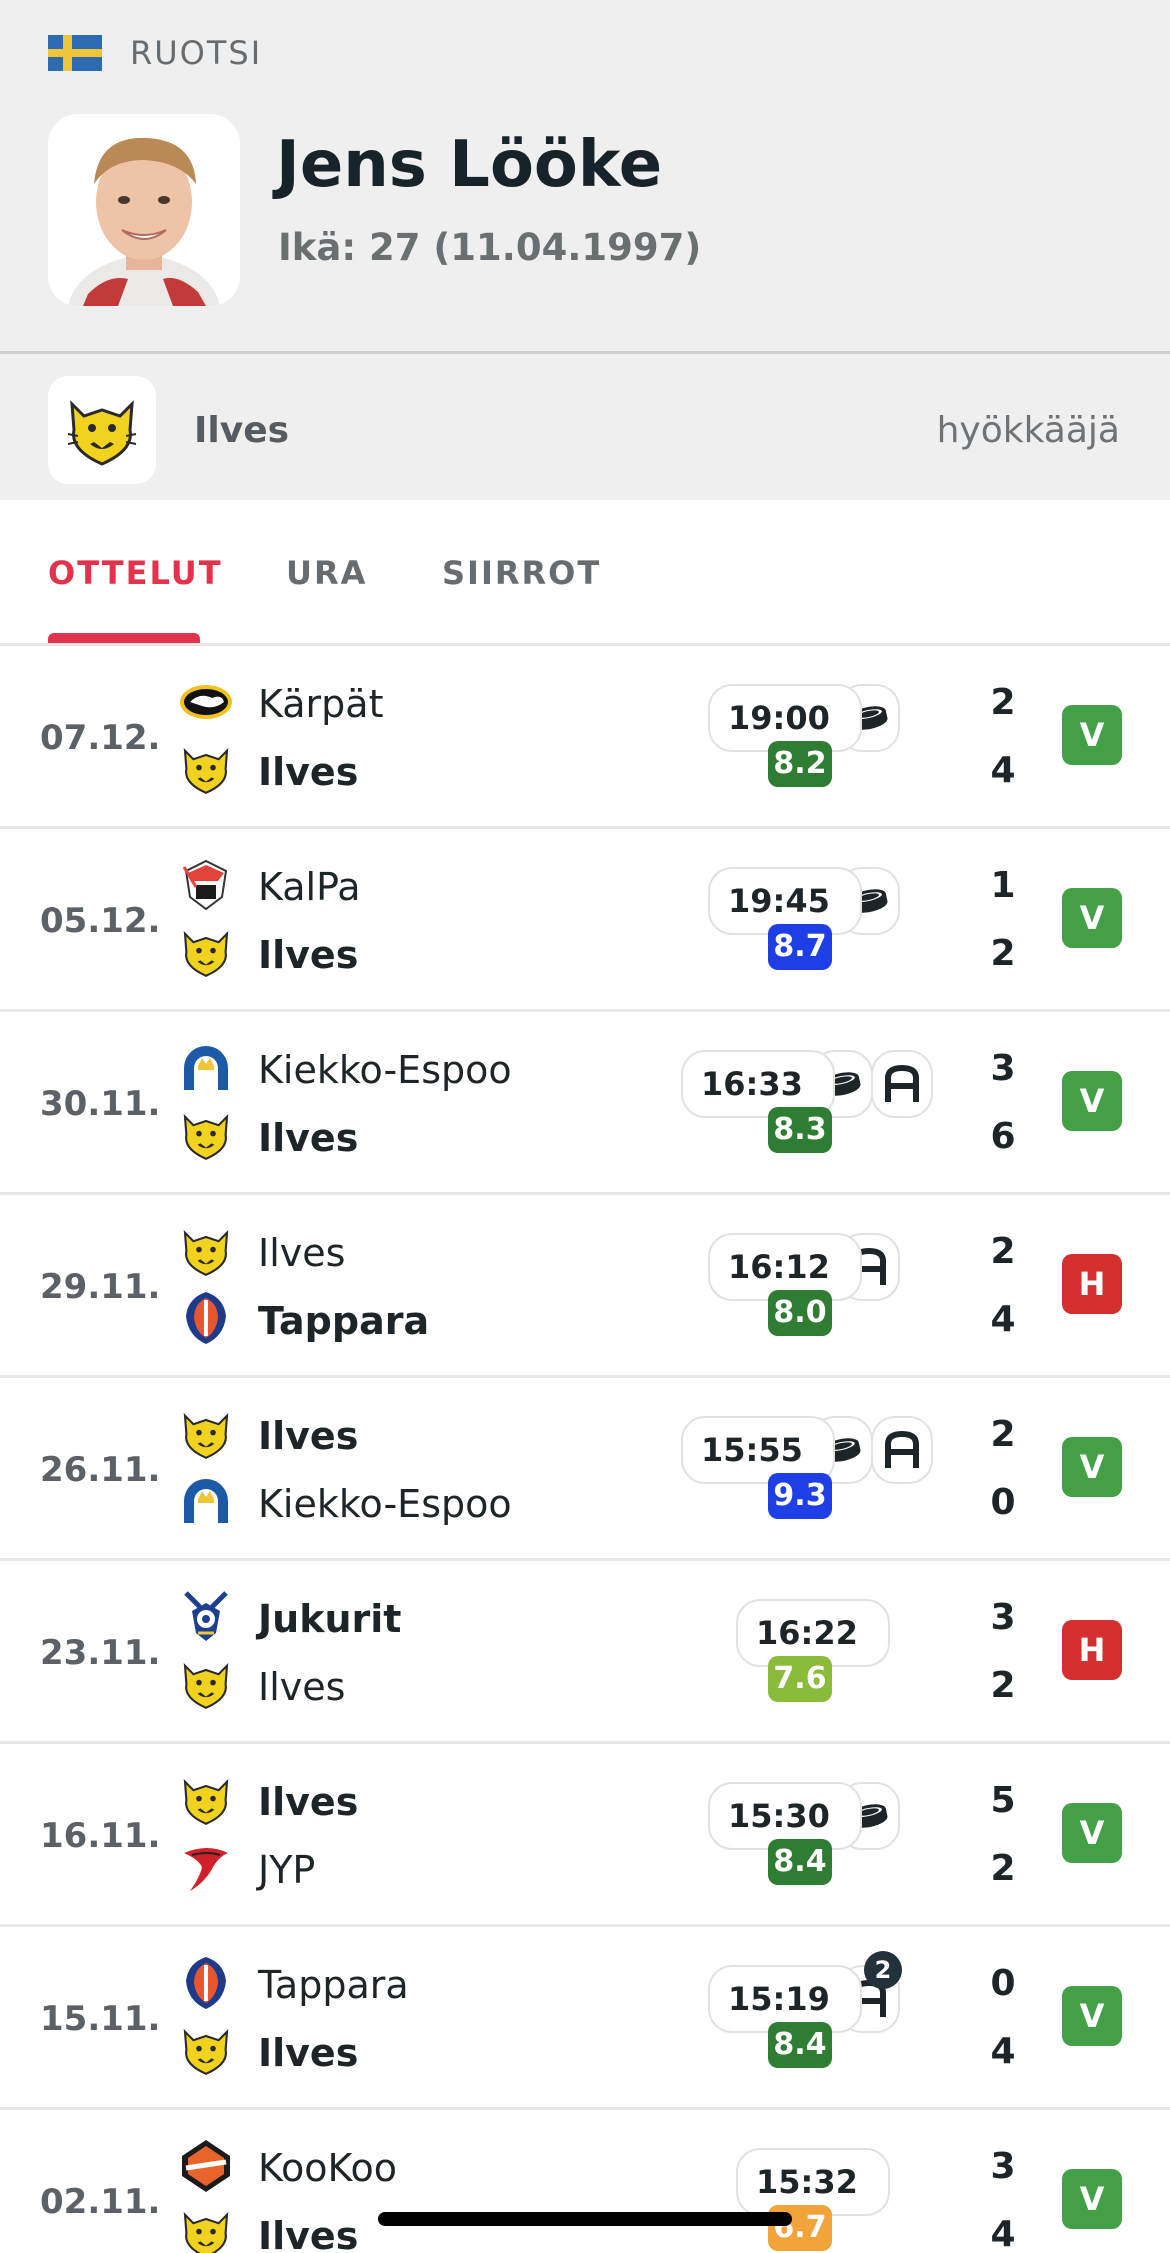  Describe the element at coordinates (752, 1450) in the screenshot. I see `time-on-ice-value: 15:55` at that location.